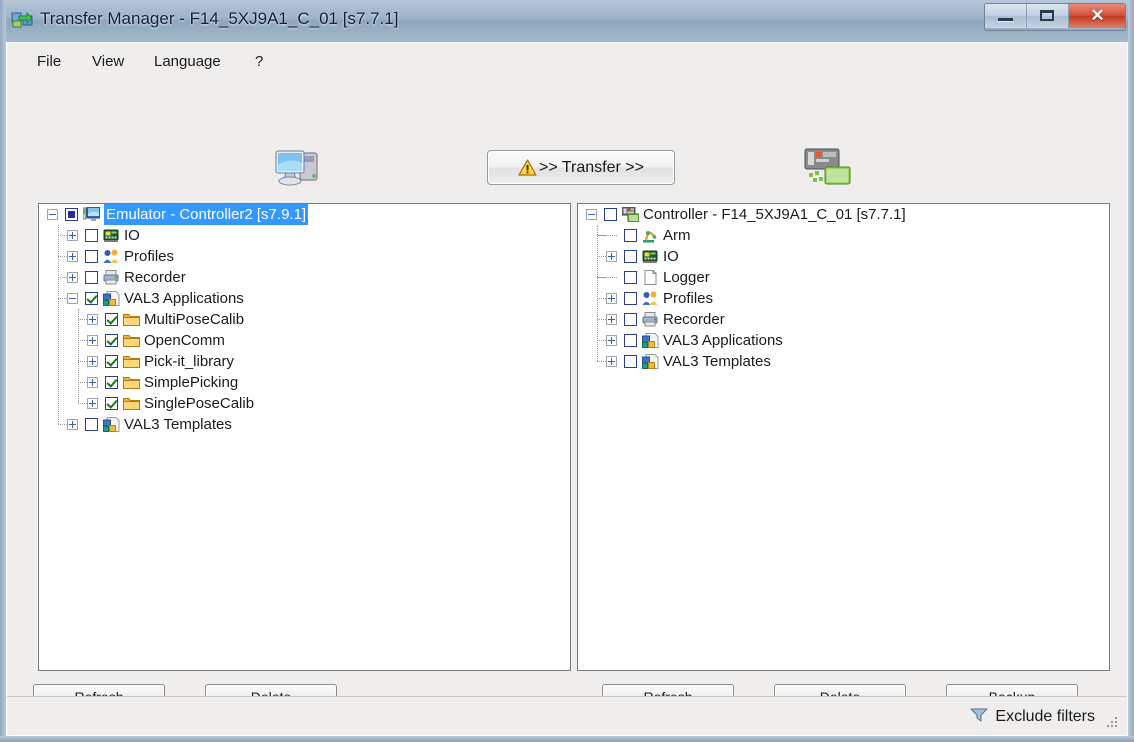 Image resolution: width=1134 pixels, height=742 pixels. What do you see at coordinates (178, 424) in the screenshot?
I see `tree-node-label: VAL3 Templates` at bounding box center [178, 424].